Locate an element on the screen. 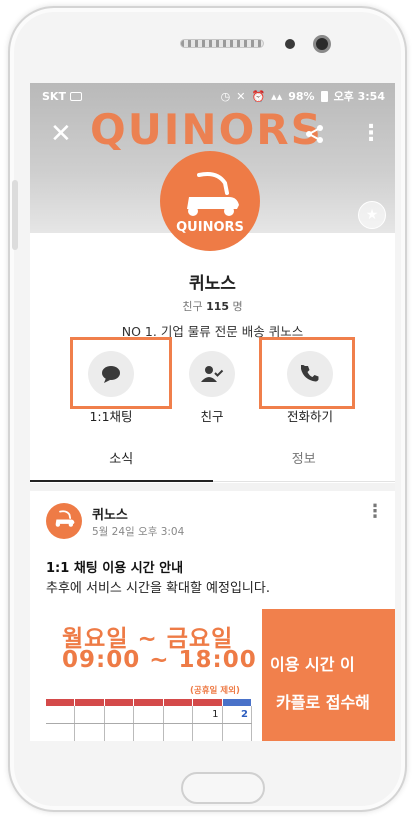 The image size is (415, 818). more-options-icon: ⋮ is located at coordinates (371, 134).